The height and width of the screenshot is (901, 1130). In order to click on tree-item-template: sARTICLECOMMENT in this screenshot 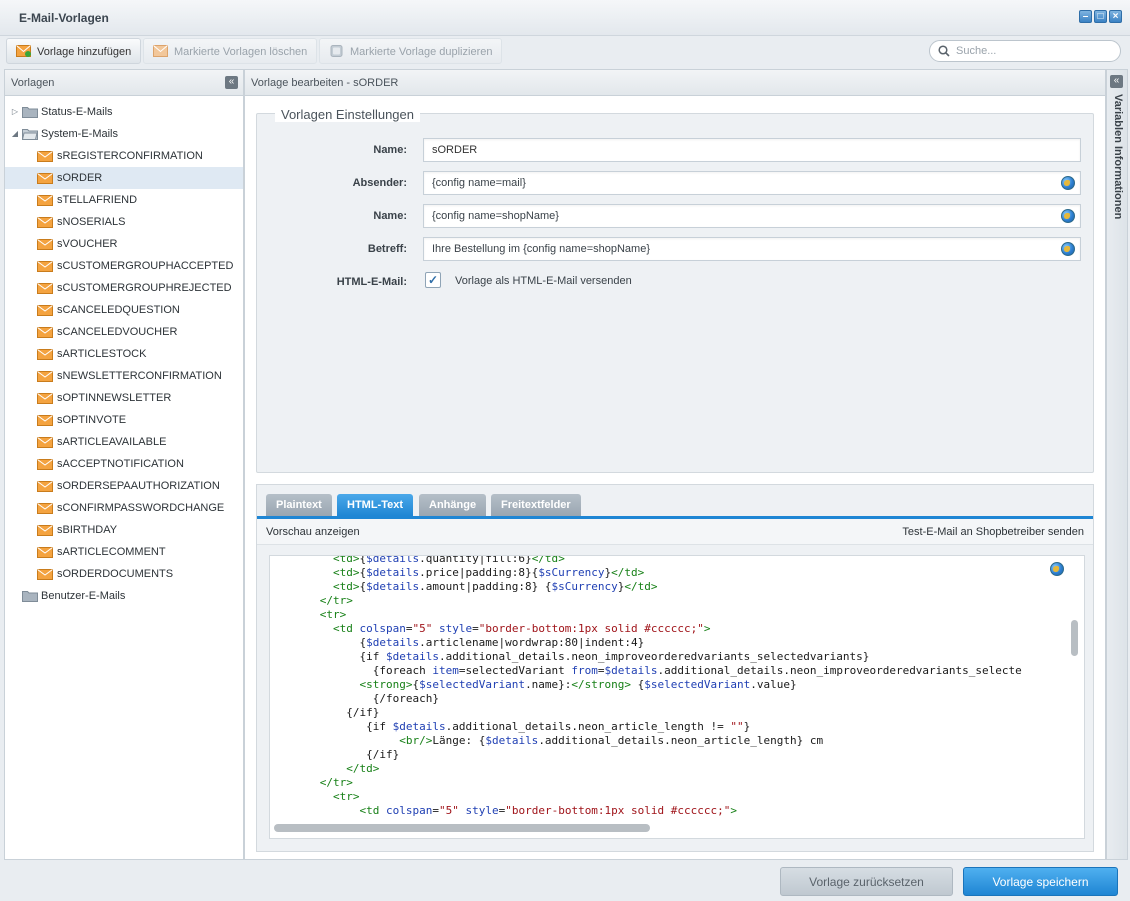, I will do `click(124, 552)`.